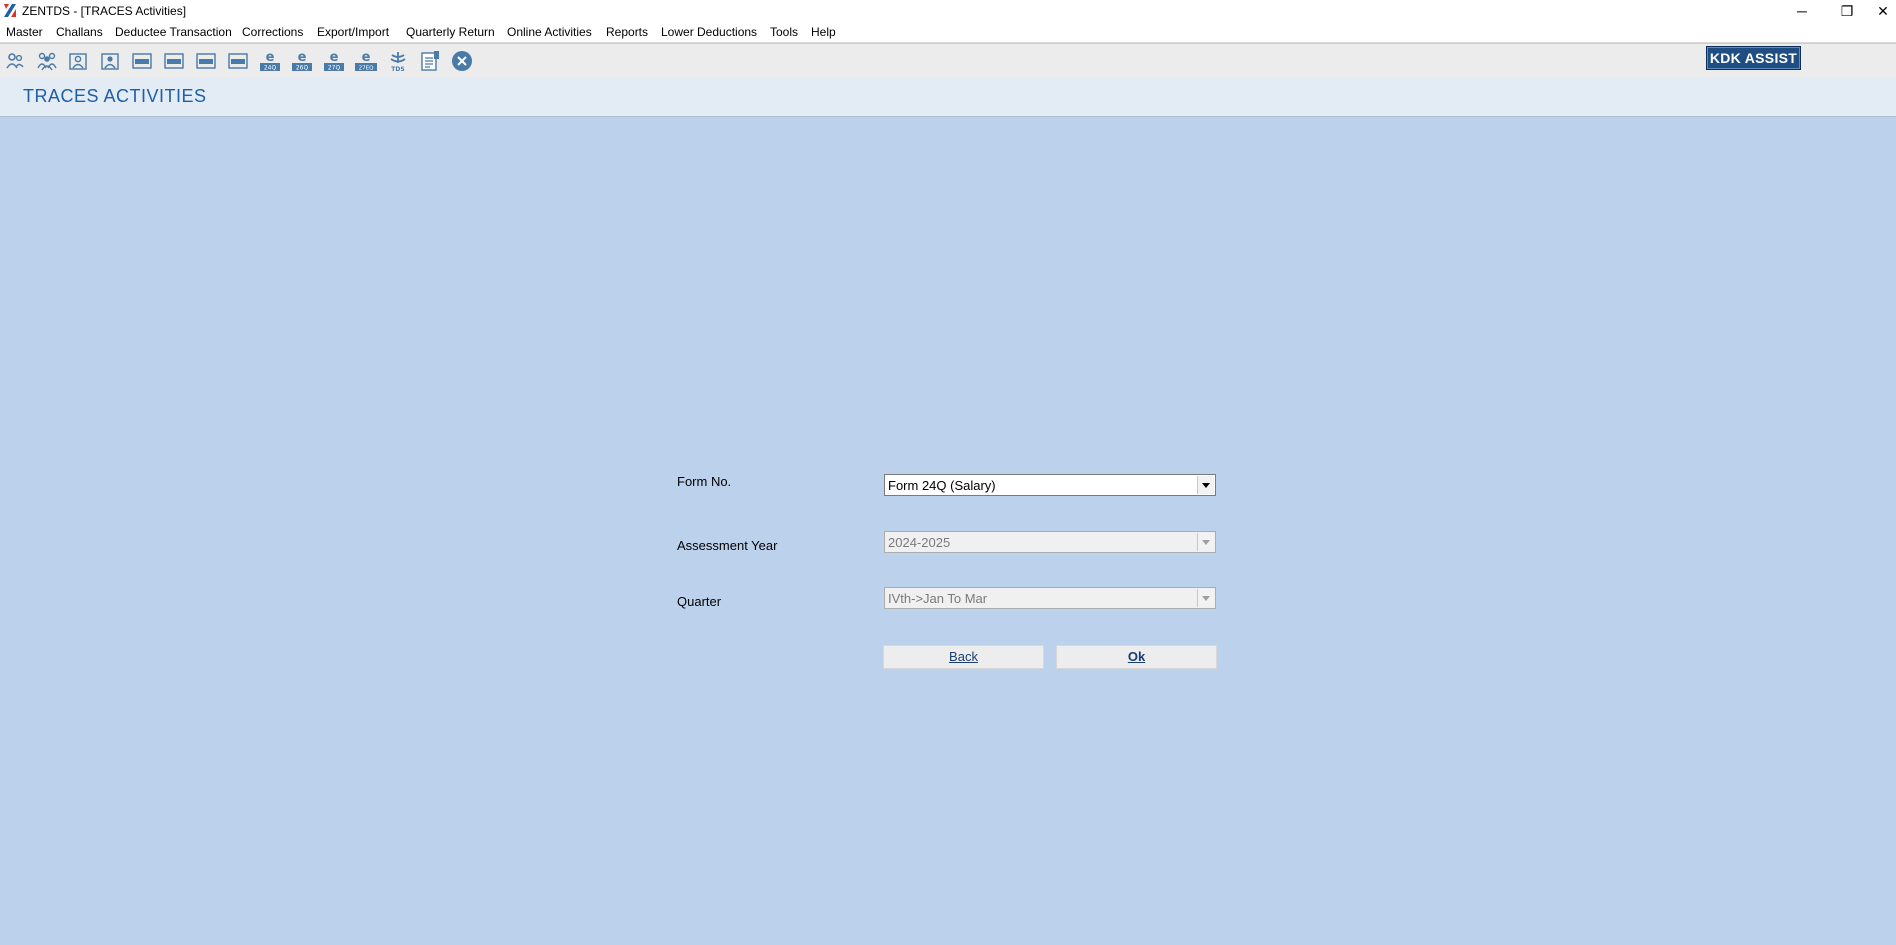 This screenshot has height=945, width=1896. What do you see at coordinates (272, 32) in the screenshot?
I see `menu-corrections: Corrections` at bounding box center [272, 32].